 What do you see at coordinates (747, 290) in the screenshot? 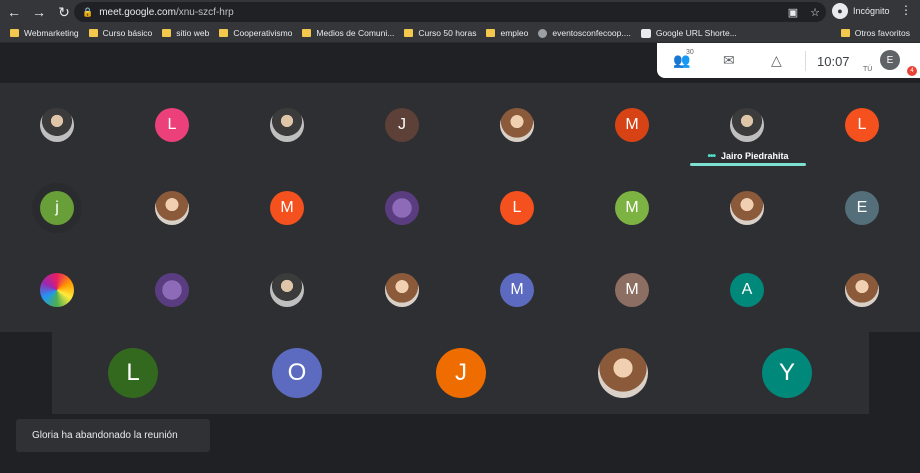
I see `participant-avatar: A` at bounding box center [747, 290].